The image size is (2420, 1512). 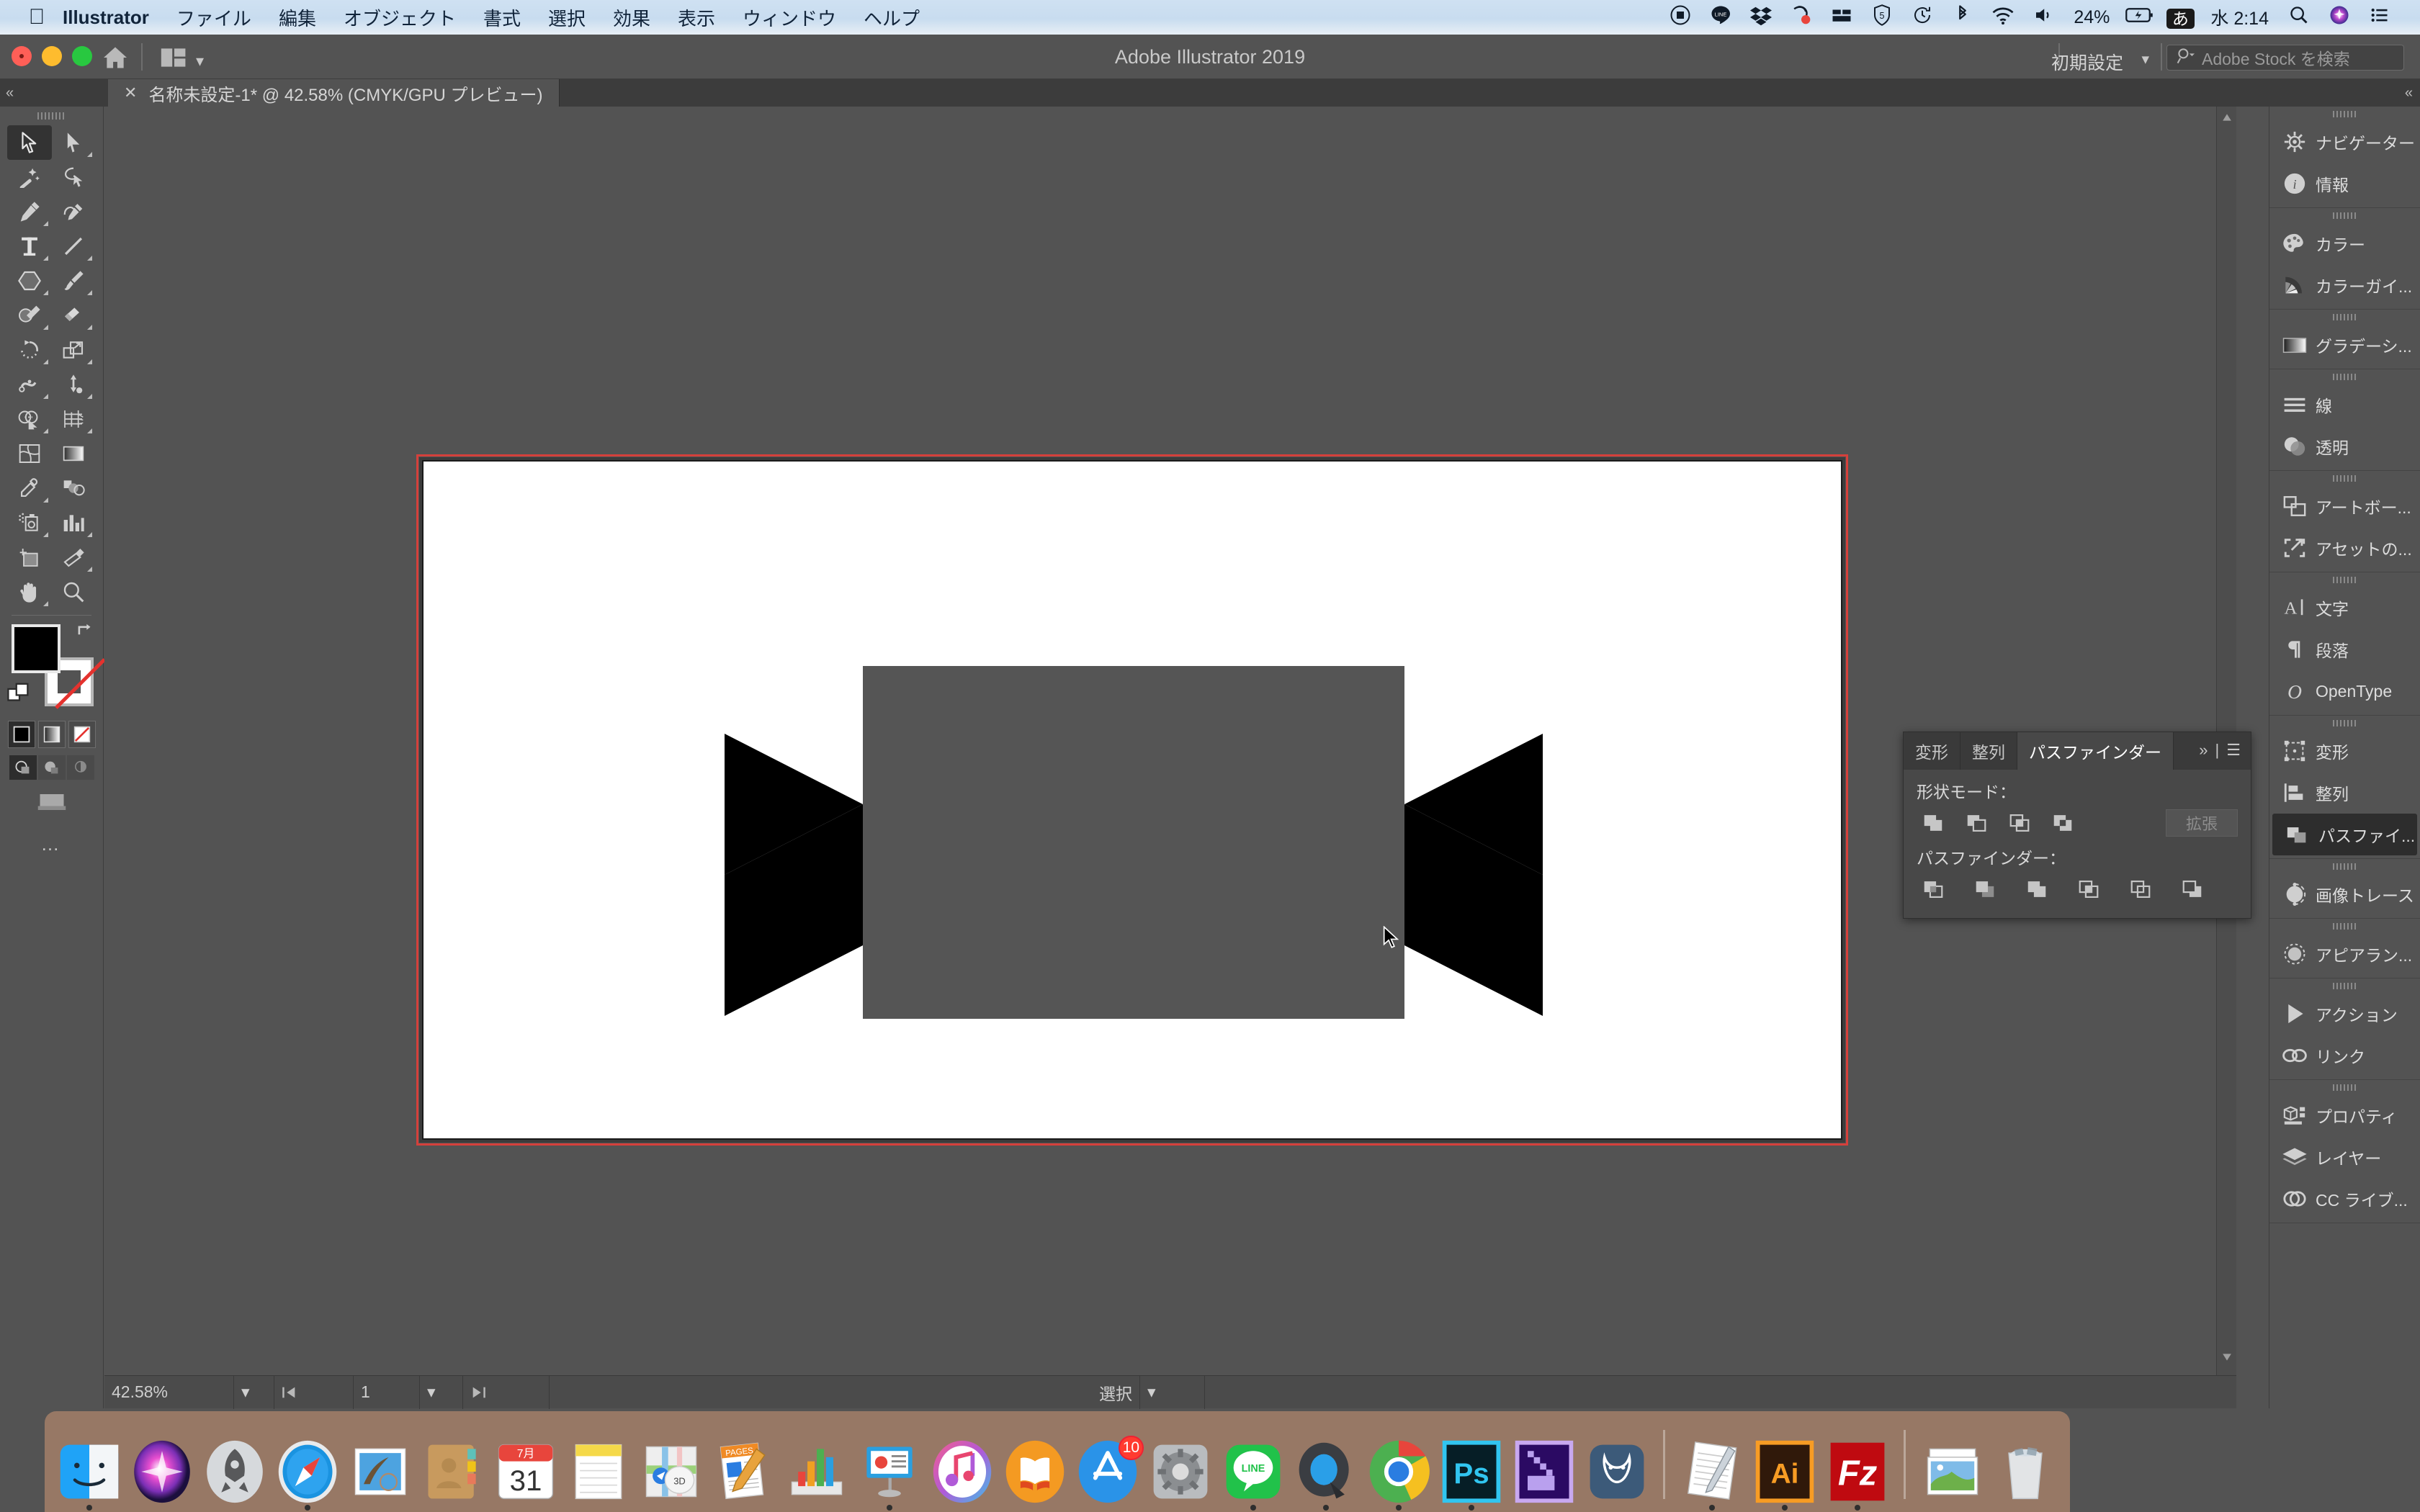 What do you see at coordinates (1253, 1468) in the screenshot?
I see `dock-app-line: LINE` at bounding box center [1253, 1468].